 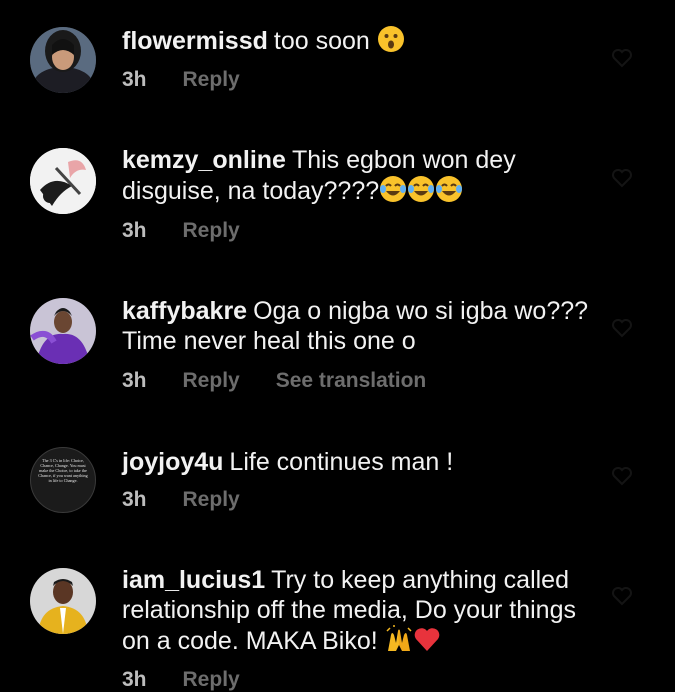 What do you see at coordinates (321, 41) in the screenshot?
I see `comment-body: too soon` at bounding box center [321, 41].